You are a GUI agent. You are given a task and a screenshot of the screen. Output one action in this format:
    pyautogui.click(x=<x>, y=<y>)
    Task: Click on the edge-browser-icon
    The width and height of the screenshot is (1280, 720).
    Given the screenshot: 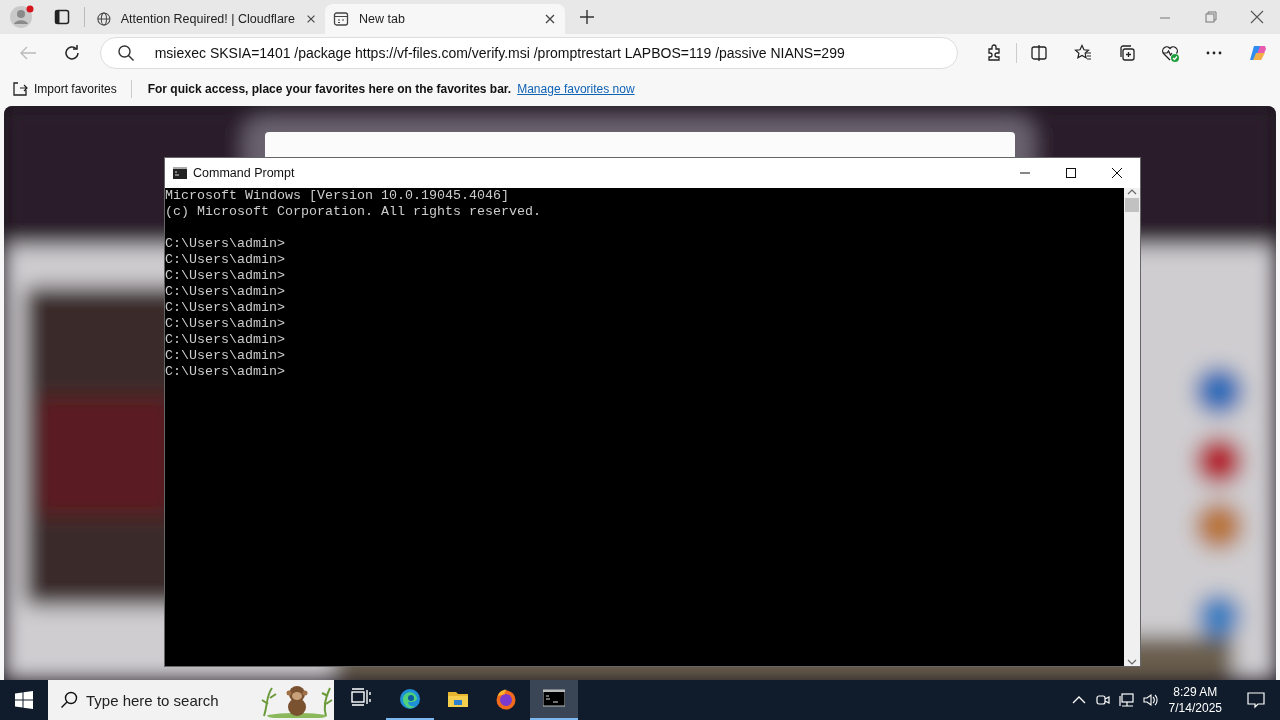 What is the action you would take?
    pyautogui.click(x=410, y=699)
    